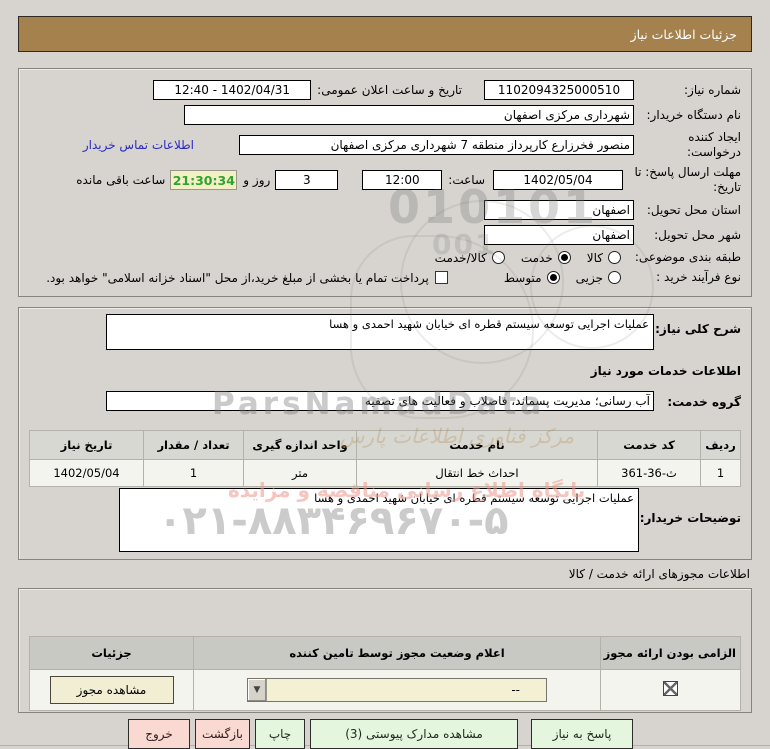 The height and width of the screenshot is (749, 770). What do you see at coordinates (665, 371) in the screenshot?
I see `services-section-title: اطلاعات خدمات مورد نیاز` at bounding box center [665, 371].